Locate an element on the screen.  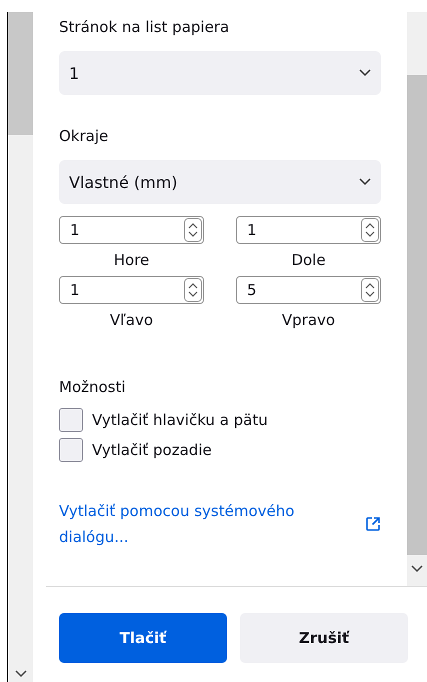
checkbox-label: Vytlačiť hlavičku a pätu is located at coordinates (180, 420).